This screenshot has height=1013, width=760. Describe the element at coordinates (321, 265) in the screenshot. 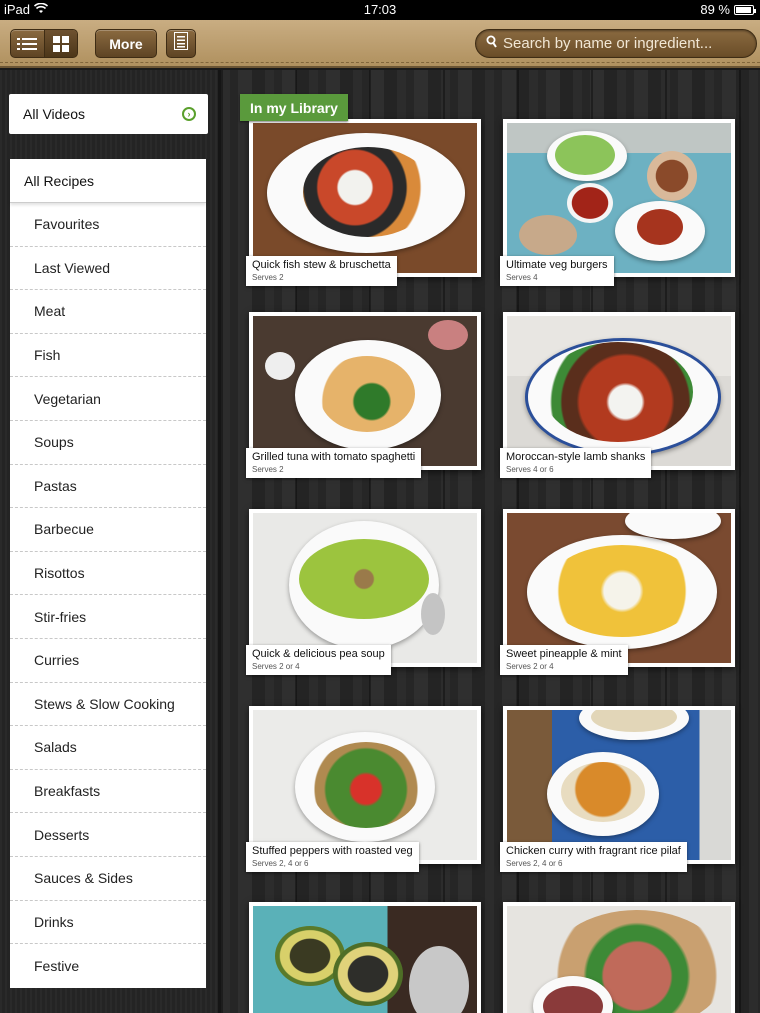

I see `recipe-title: Quick fish stew & bruschetta` at that location.